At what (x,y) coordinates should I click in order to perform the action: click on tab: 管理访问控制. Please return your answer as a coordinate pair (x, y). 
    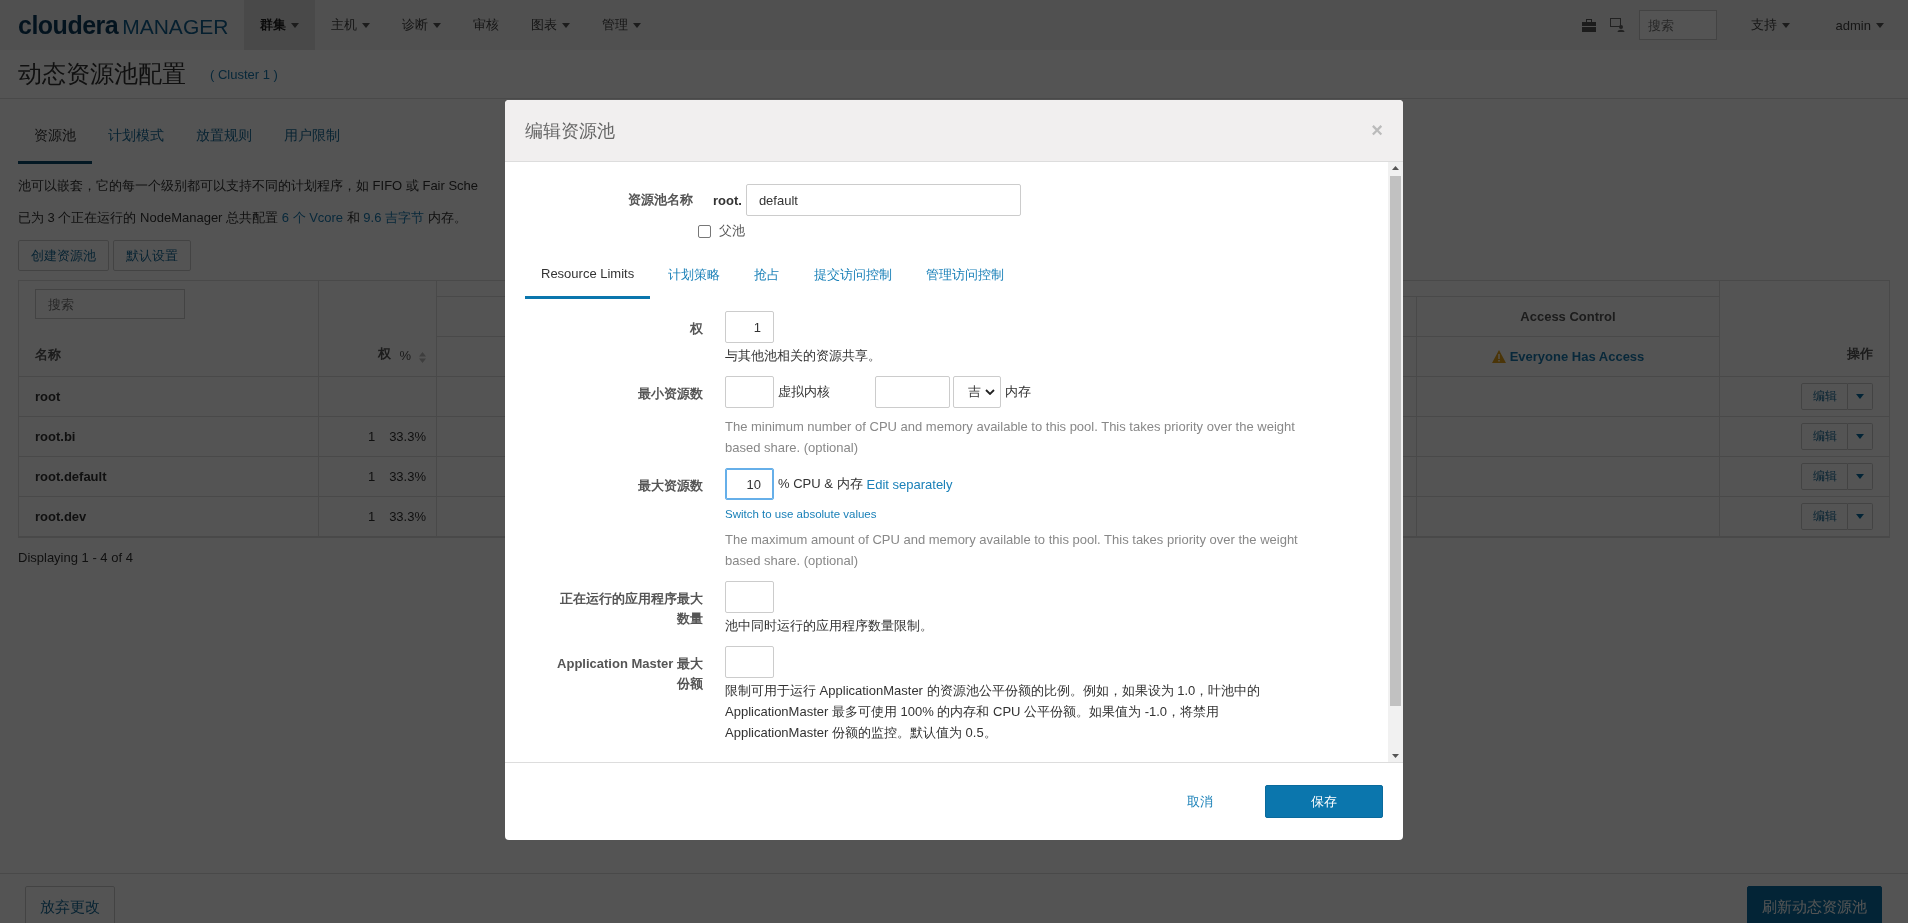
    Looking at the image, I should click on (965, 277).